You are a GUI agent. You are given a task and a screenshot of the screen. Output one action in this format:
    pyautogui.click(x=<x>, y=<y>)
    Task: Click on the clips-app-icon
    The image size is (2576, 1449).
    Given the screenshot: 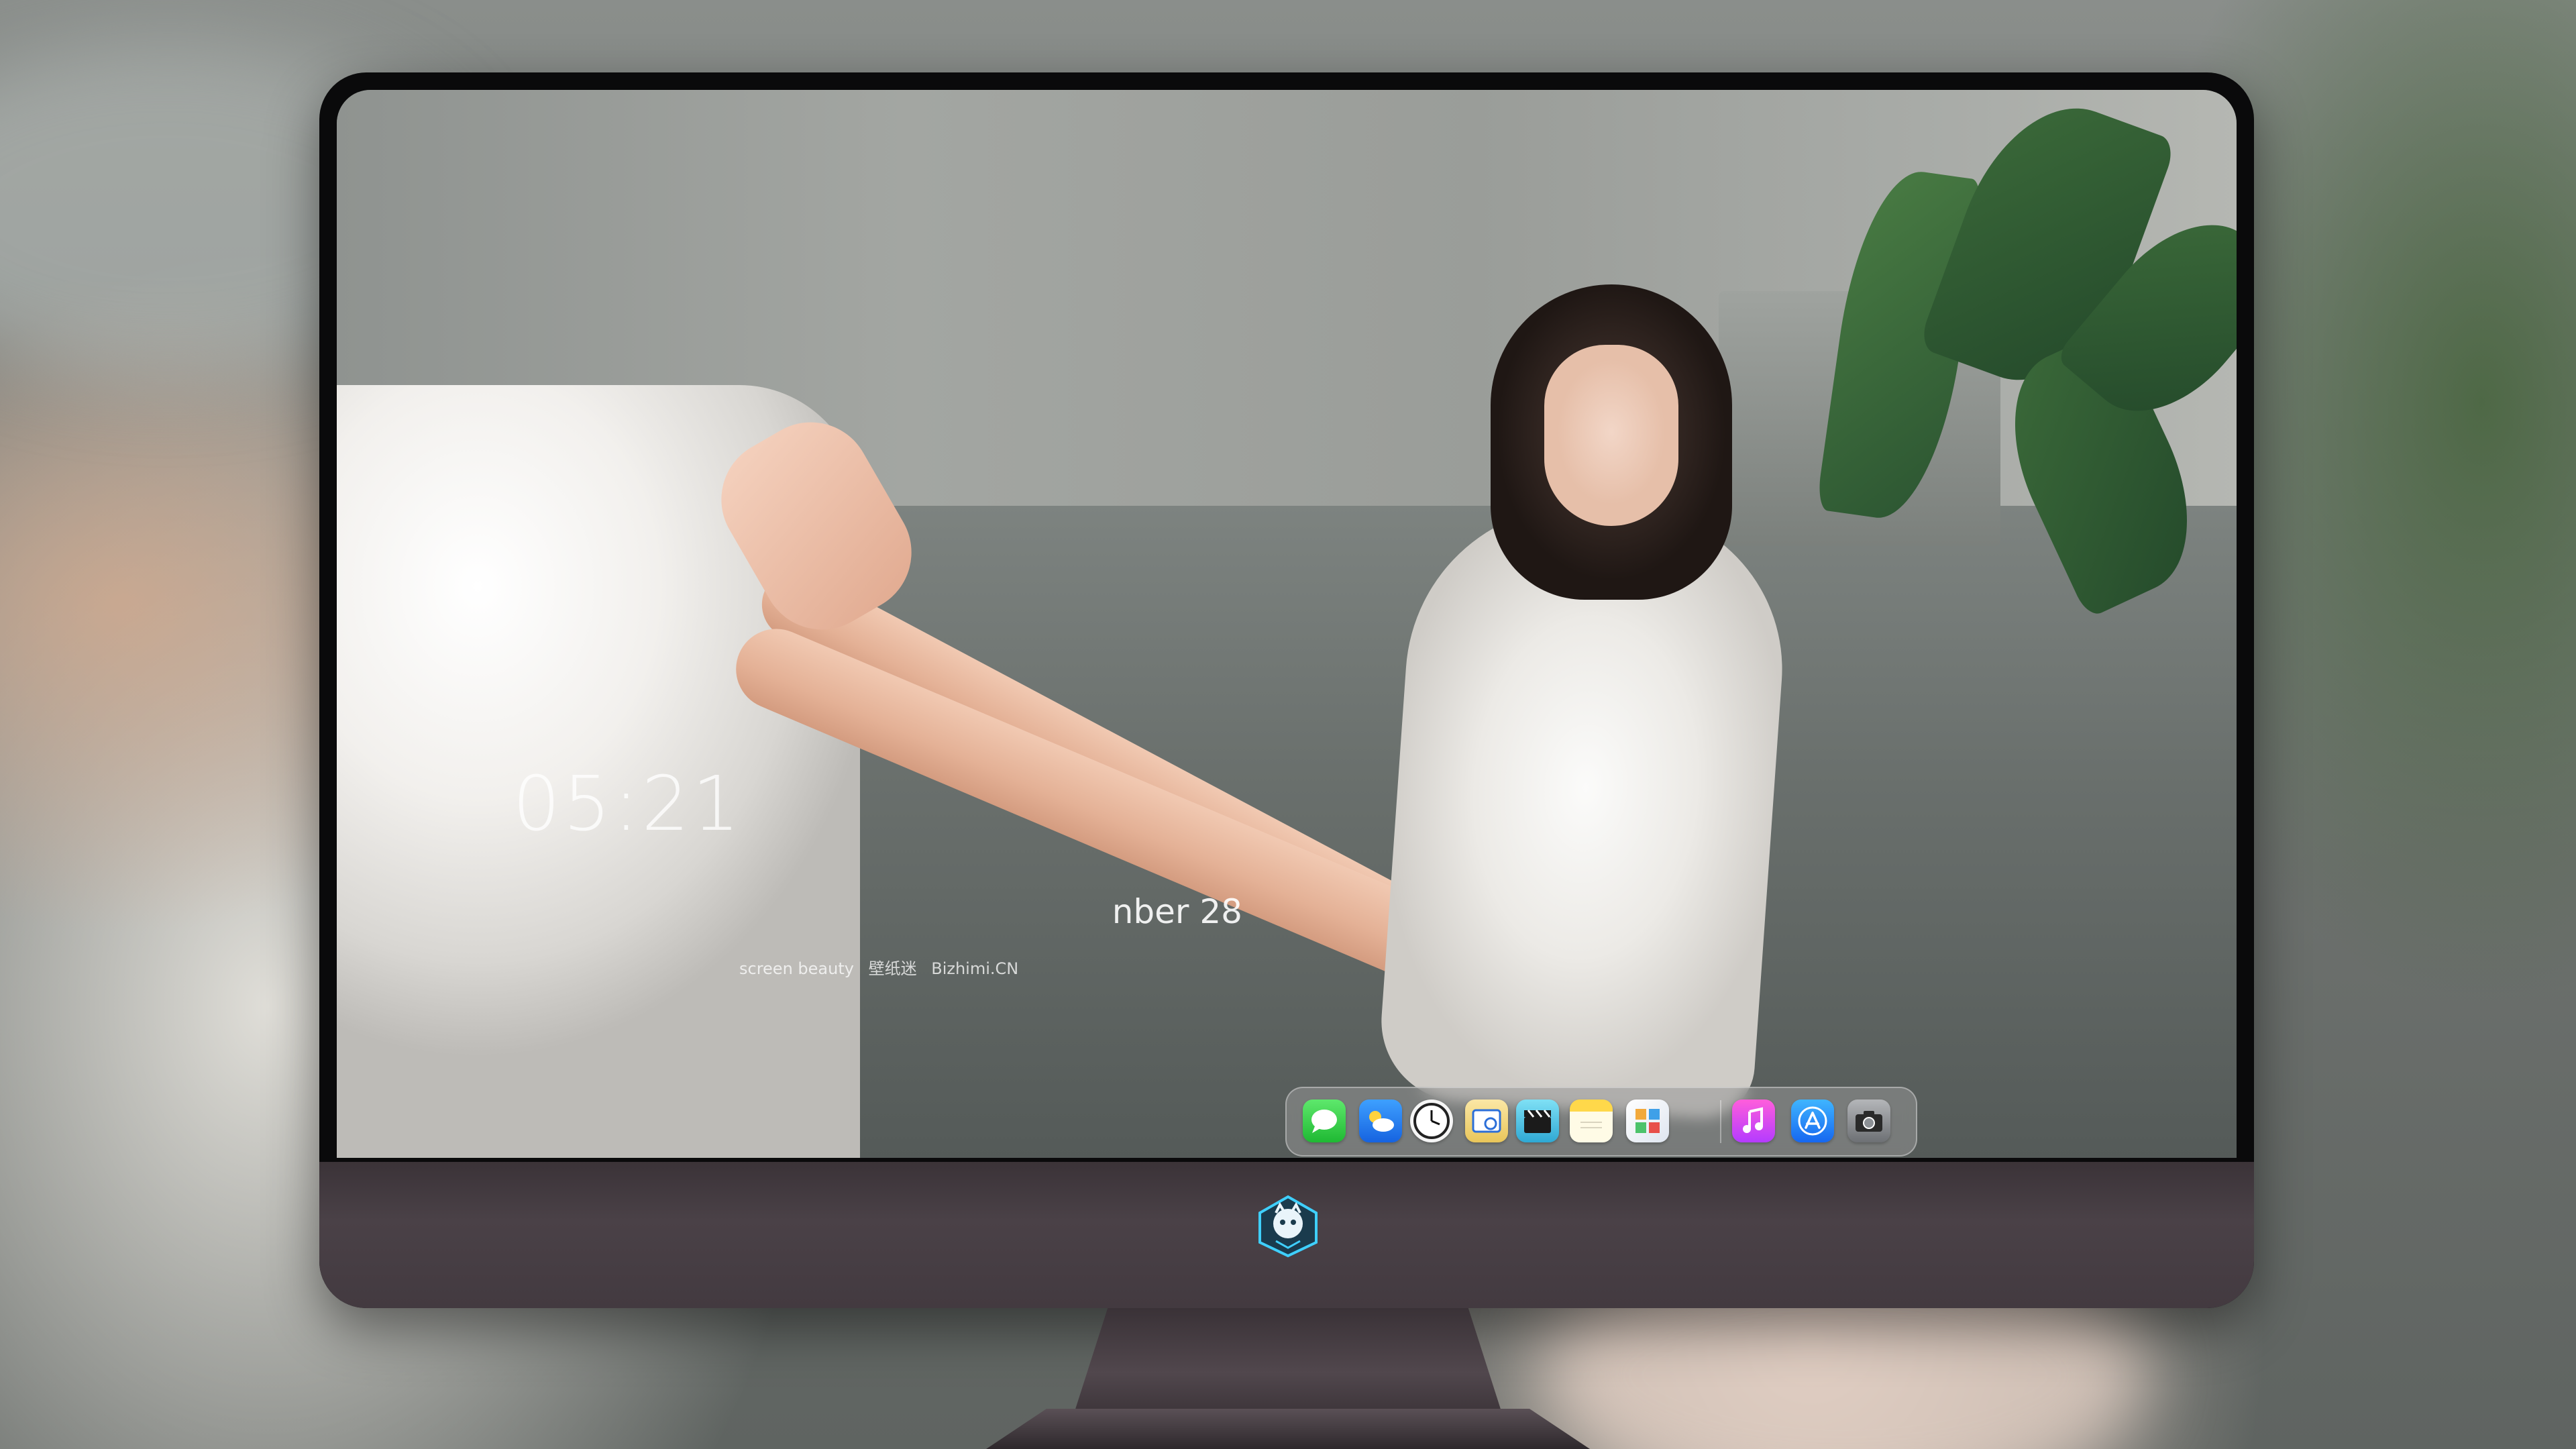 What is the action you would take?
    pyautogui.click(x=1537, y=1120)
    